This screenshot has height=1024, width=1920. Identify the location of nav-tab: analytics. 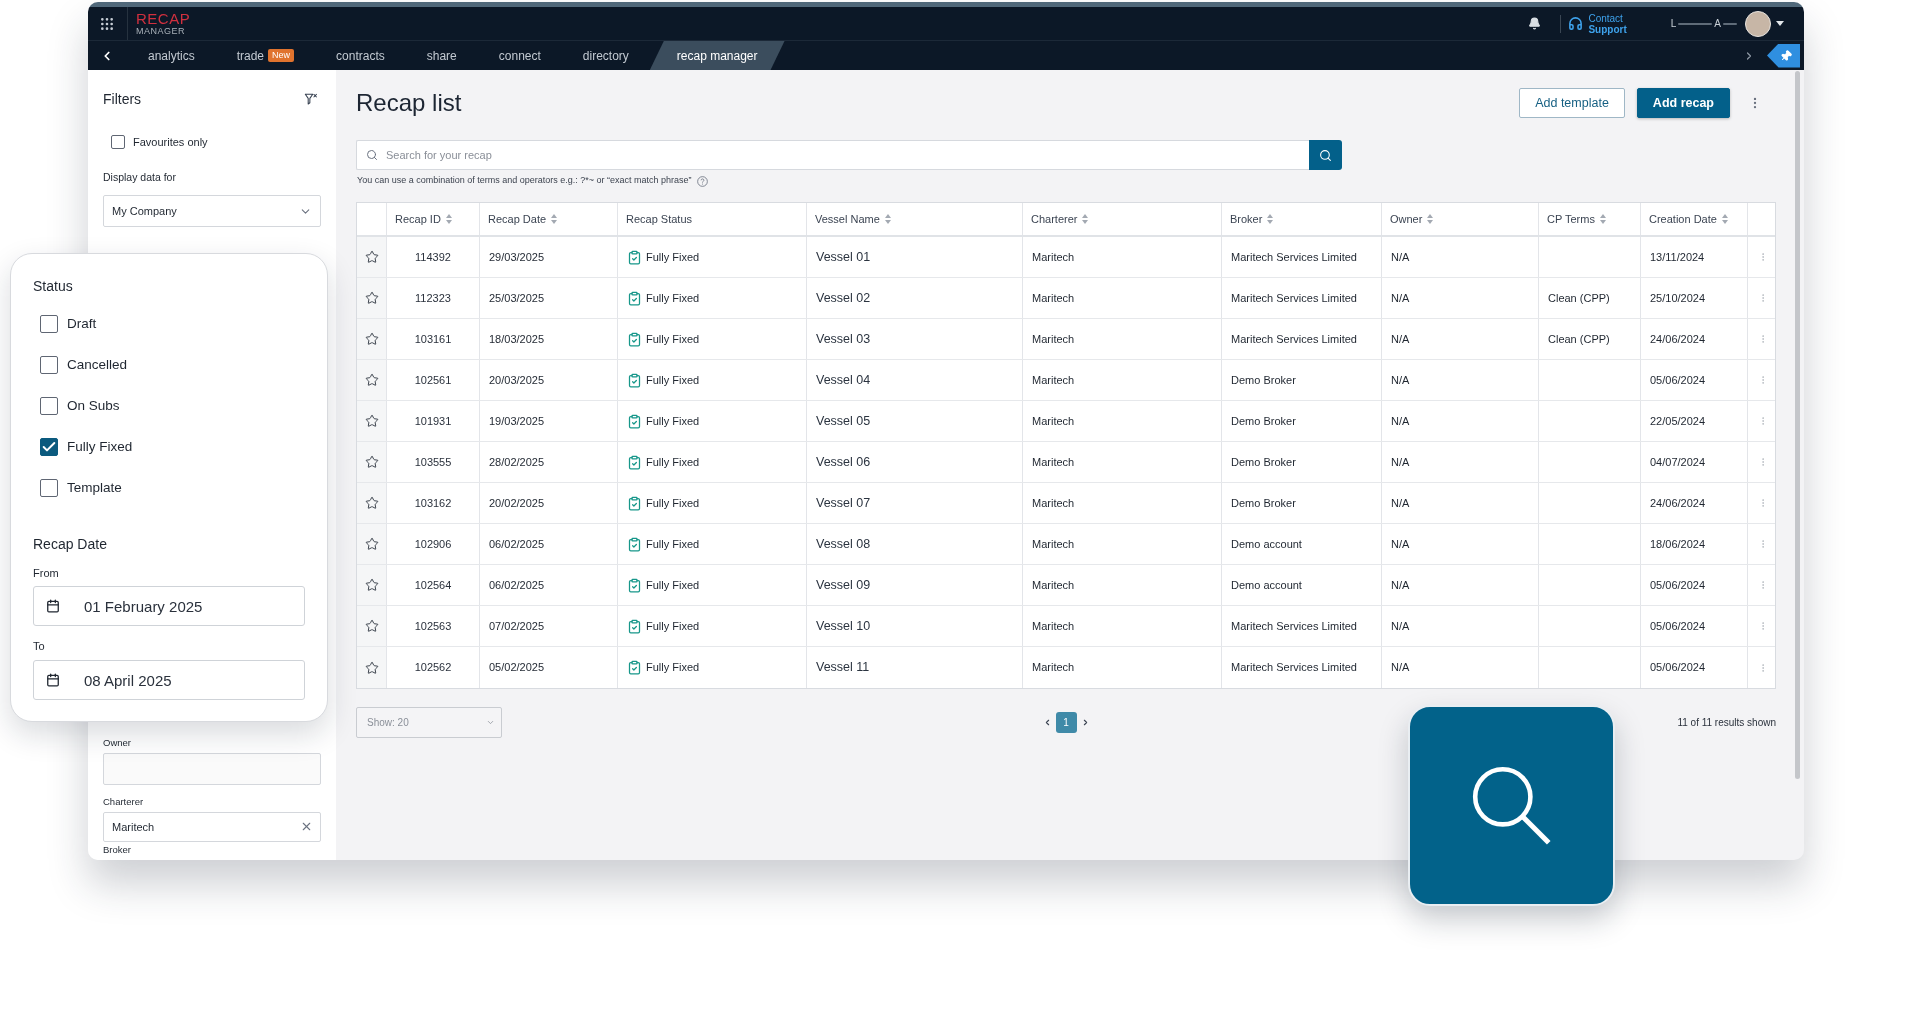
(171, 55).